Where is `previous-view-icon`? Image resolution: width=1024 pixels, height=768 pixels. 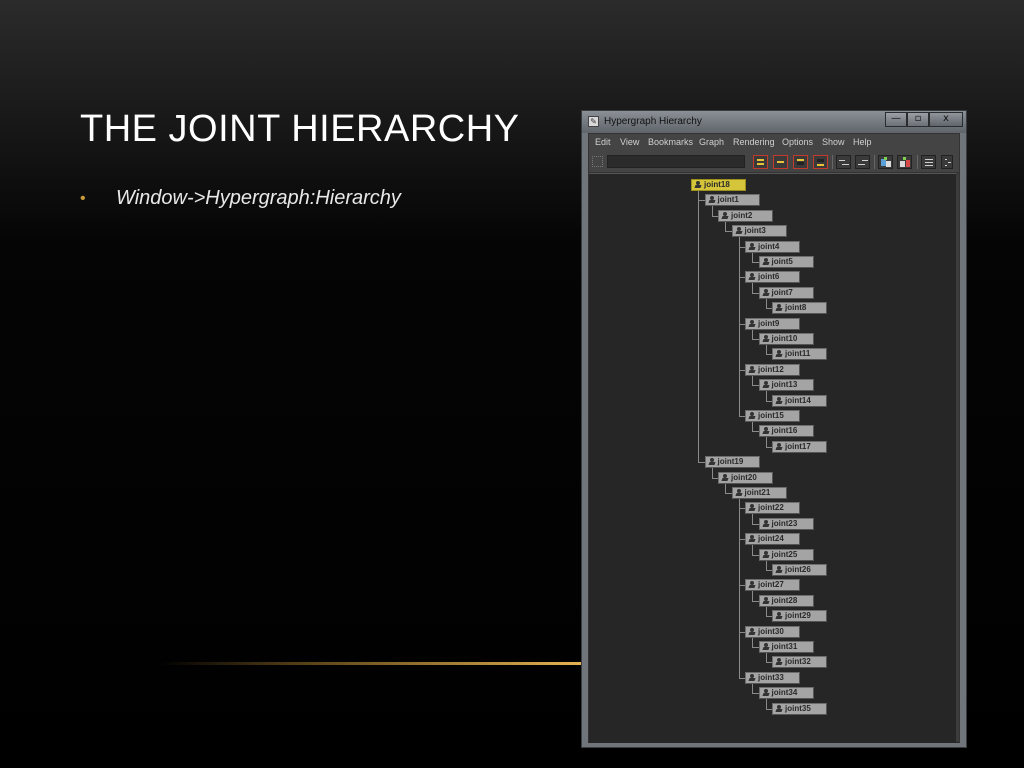
previous-view-icon is located at coordinates (800, 162).